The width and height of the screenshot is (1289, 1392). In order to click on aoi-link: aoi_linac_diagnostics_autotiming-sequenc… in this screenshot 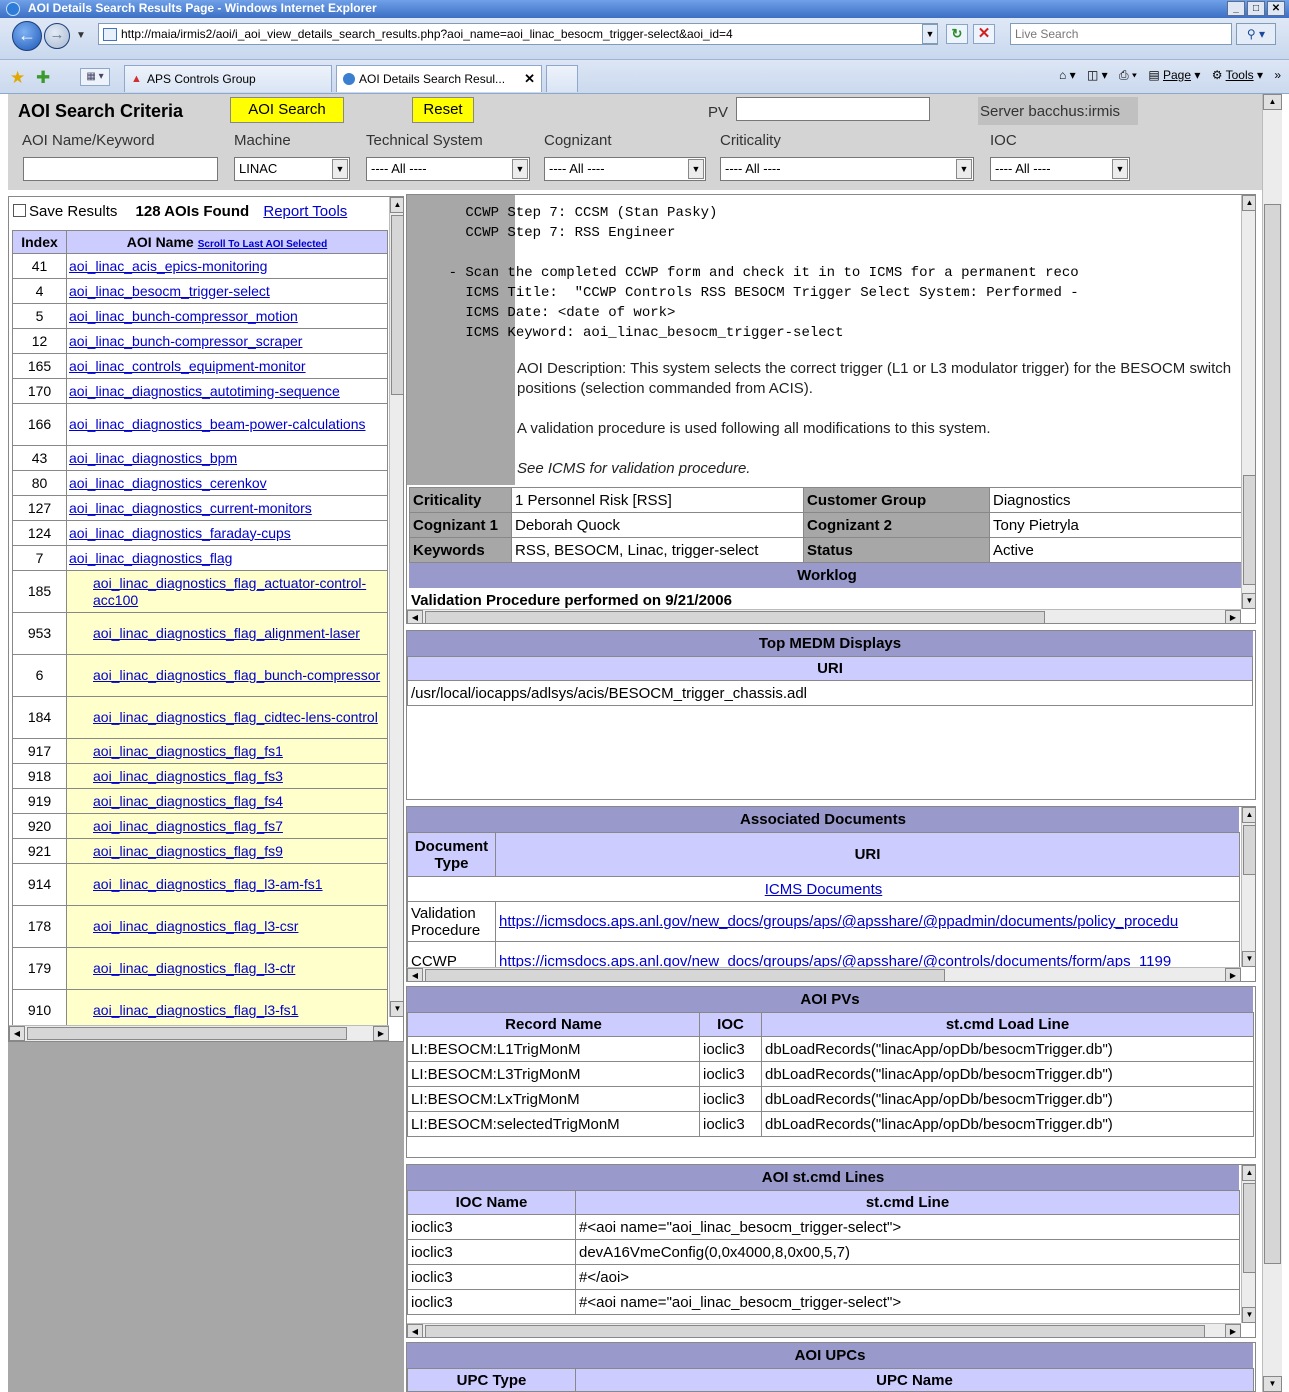, I will do `click(204, 391)`.